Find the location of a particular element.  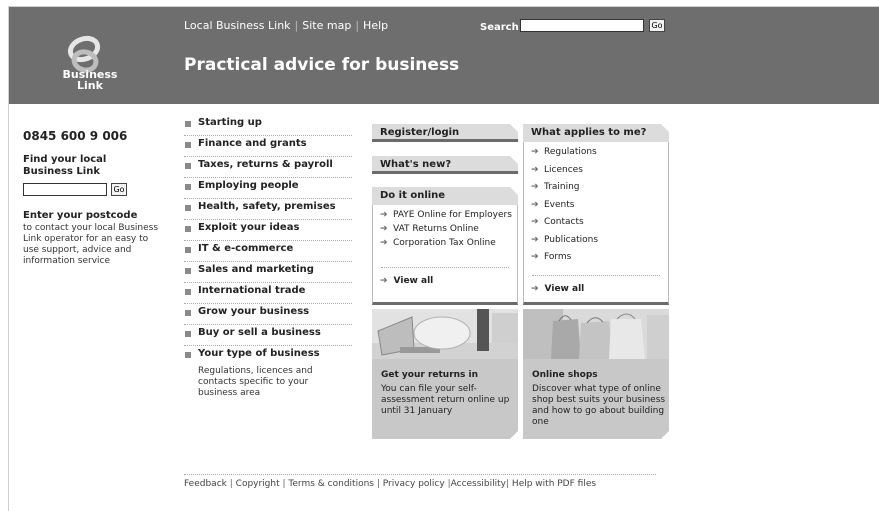

laptop-photo-icon is located at coordinates (445, 334).